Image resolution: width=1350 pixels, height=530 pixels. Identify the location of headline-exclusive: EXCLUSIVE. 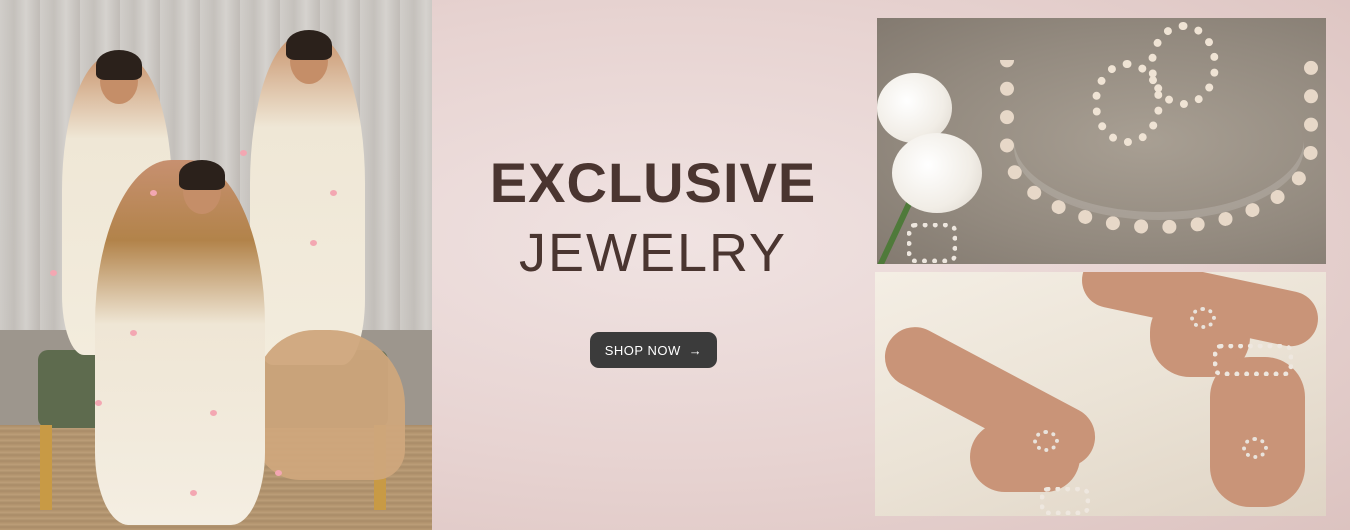
(653, 182).